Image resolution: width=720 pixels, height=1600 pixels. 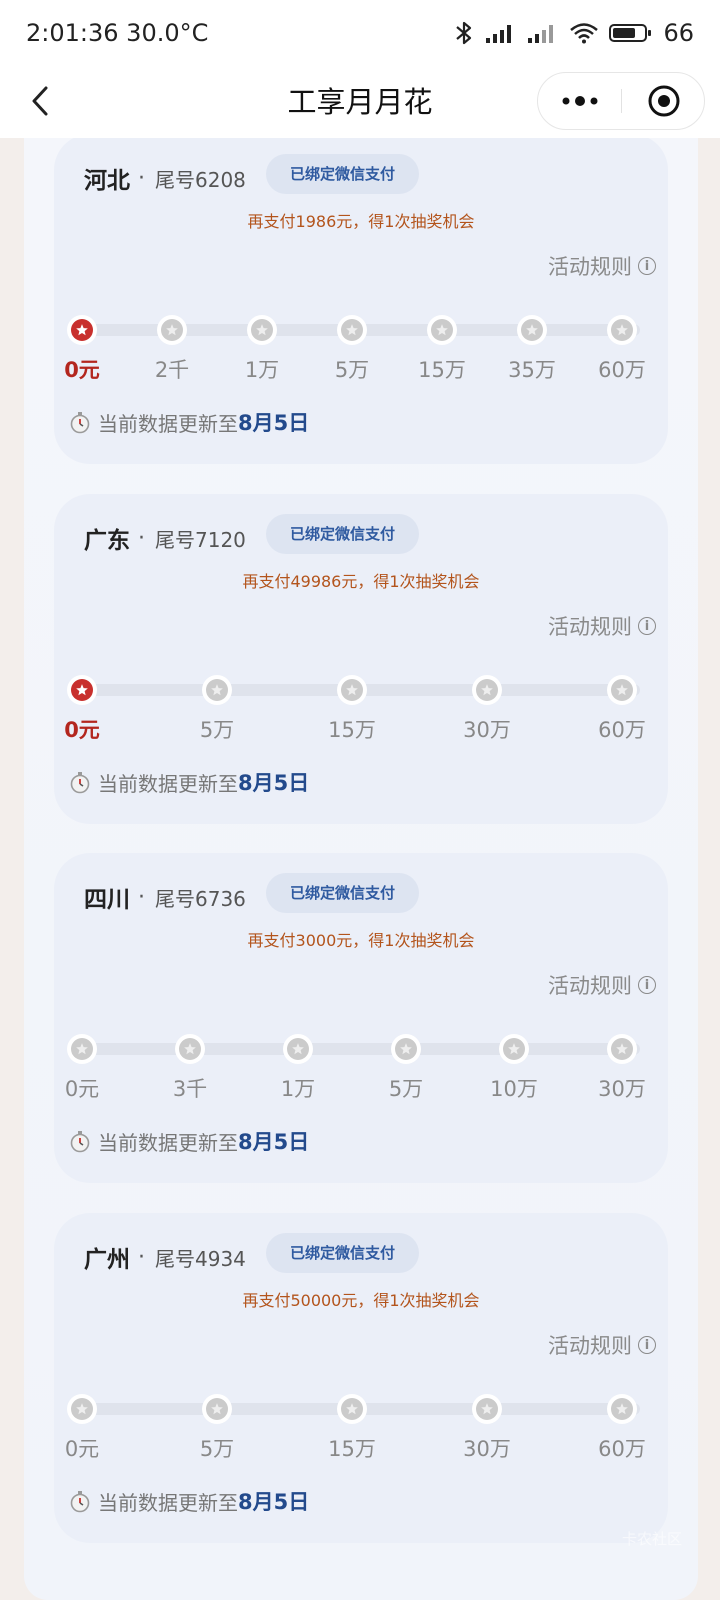 What do you see at coordinates (200, 179) in the screenshot?
I see `card-tail-number: 尾号6208` at bounding box center [200, 179].